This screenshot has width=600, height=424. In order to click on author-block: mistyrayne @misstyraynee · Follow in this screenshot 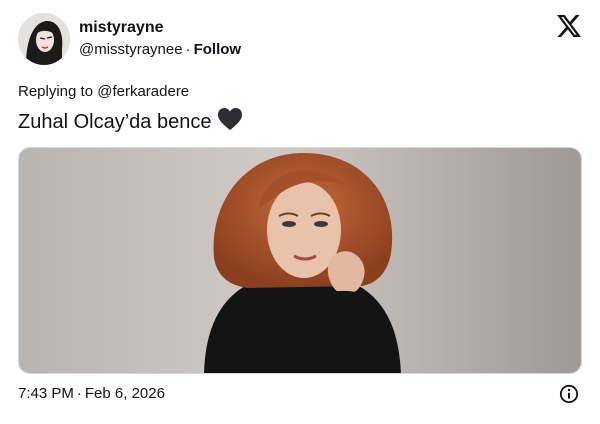, I will do `click(160, 39)`.